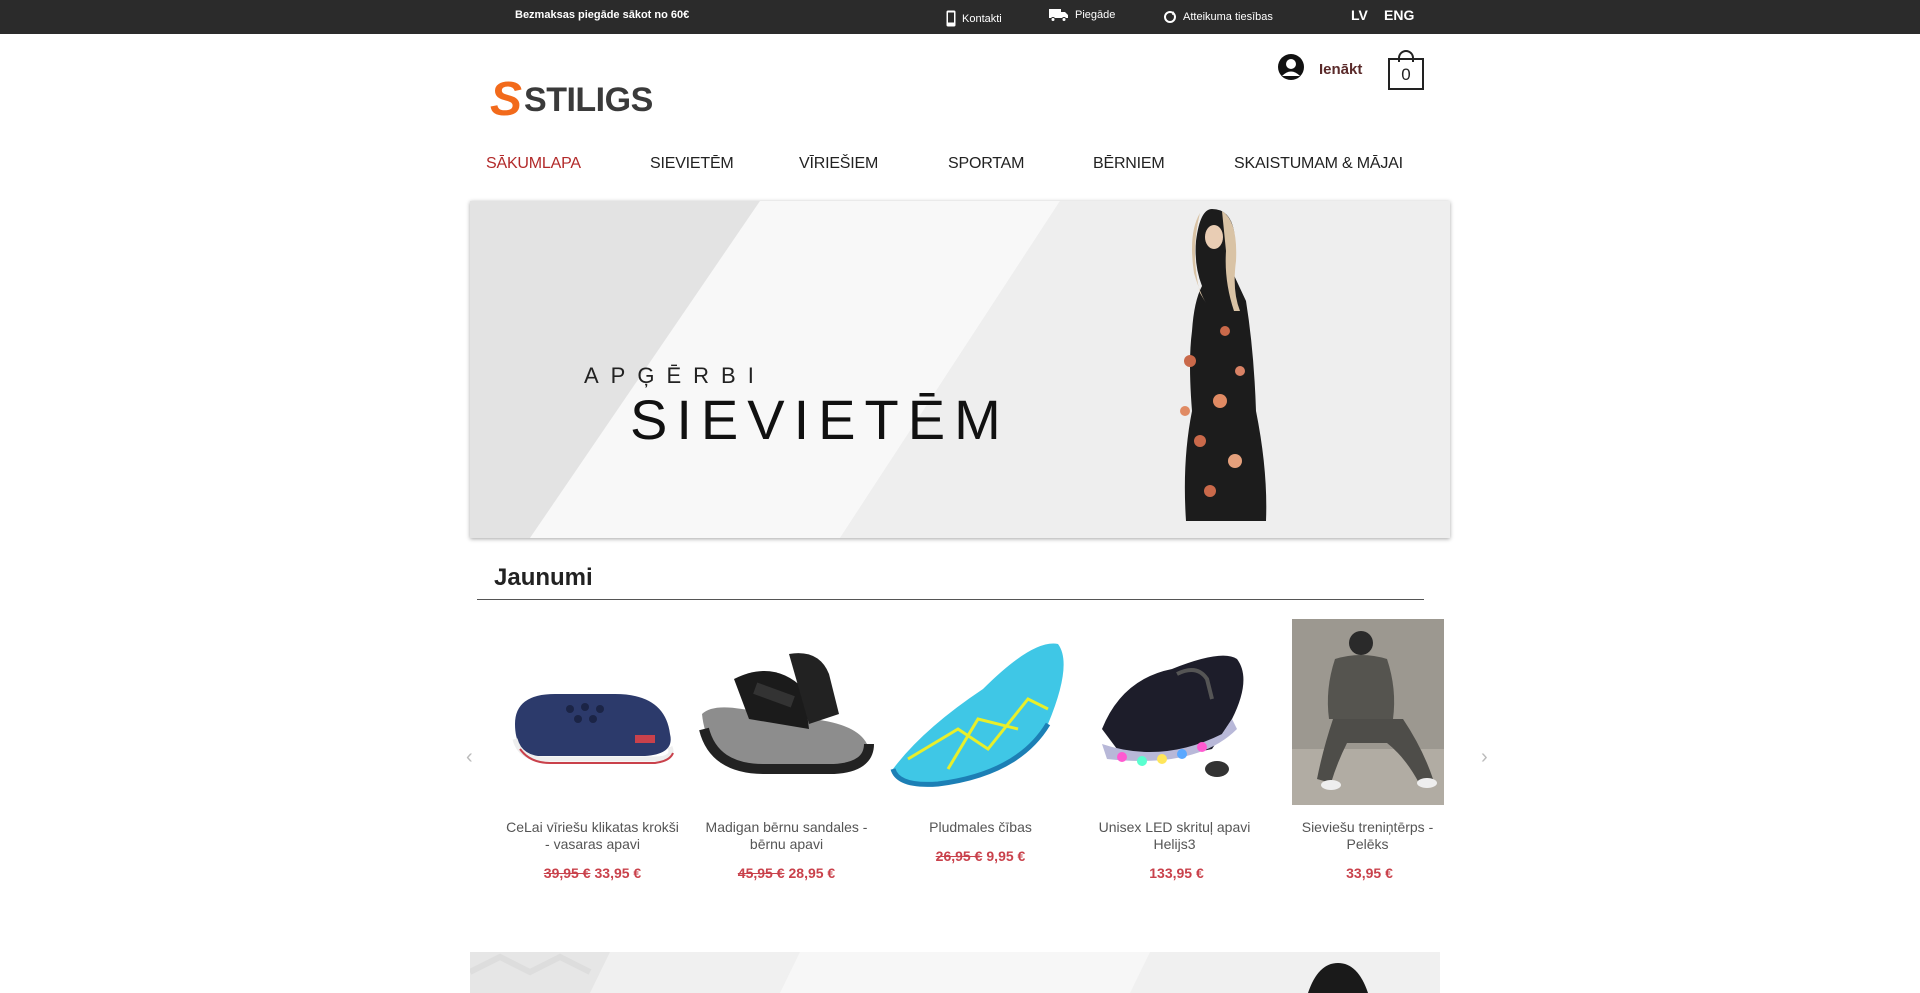  Describe the element at coordinates (1223, 365) in the screenshot. I see `hero-model-image` at that location.